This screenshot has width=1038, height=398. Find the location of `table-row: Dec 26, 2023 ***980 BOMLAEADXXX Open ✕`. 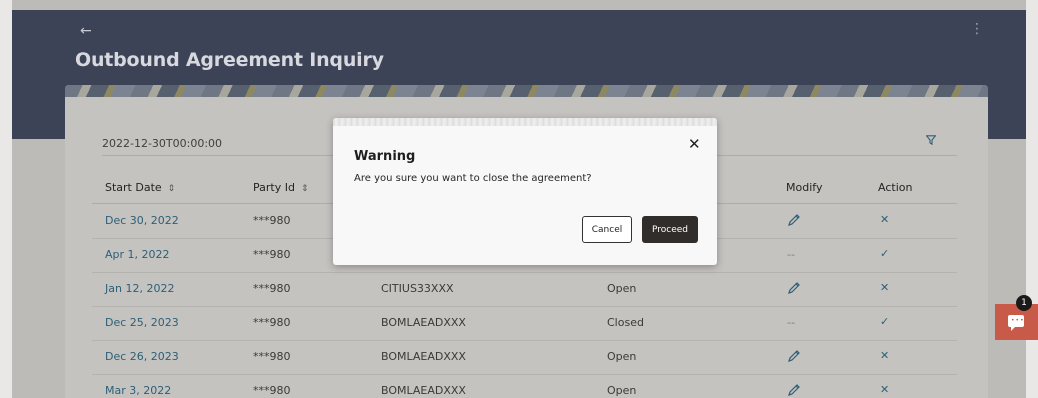

table-row: Dec 26, 2023 ***980 BOMLAEADXXX Open ✕ is located at coordinates (524, 357).